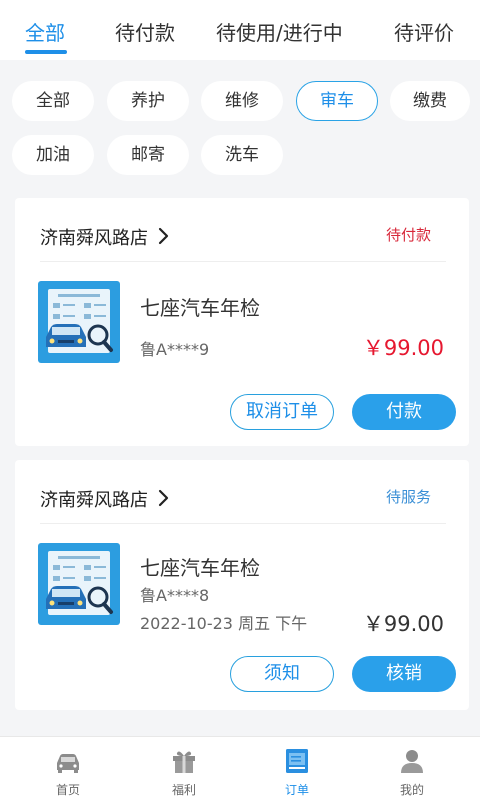  What do you see at coordinates (183, 790) in the screenshot?
I see `nav-label: 福利` at bounding box center [183, 790].